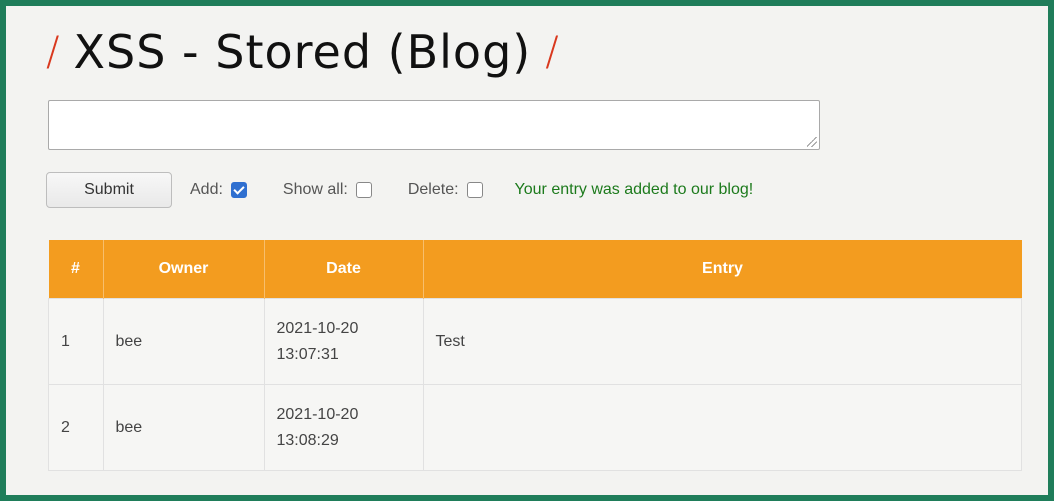 The image size is (1054, 501). I want to click on title-slash-left: /, so click(53, 52).